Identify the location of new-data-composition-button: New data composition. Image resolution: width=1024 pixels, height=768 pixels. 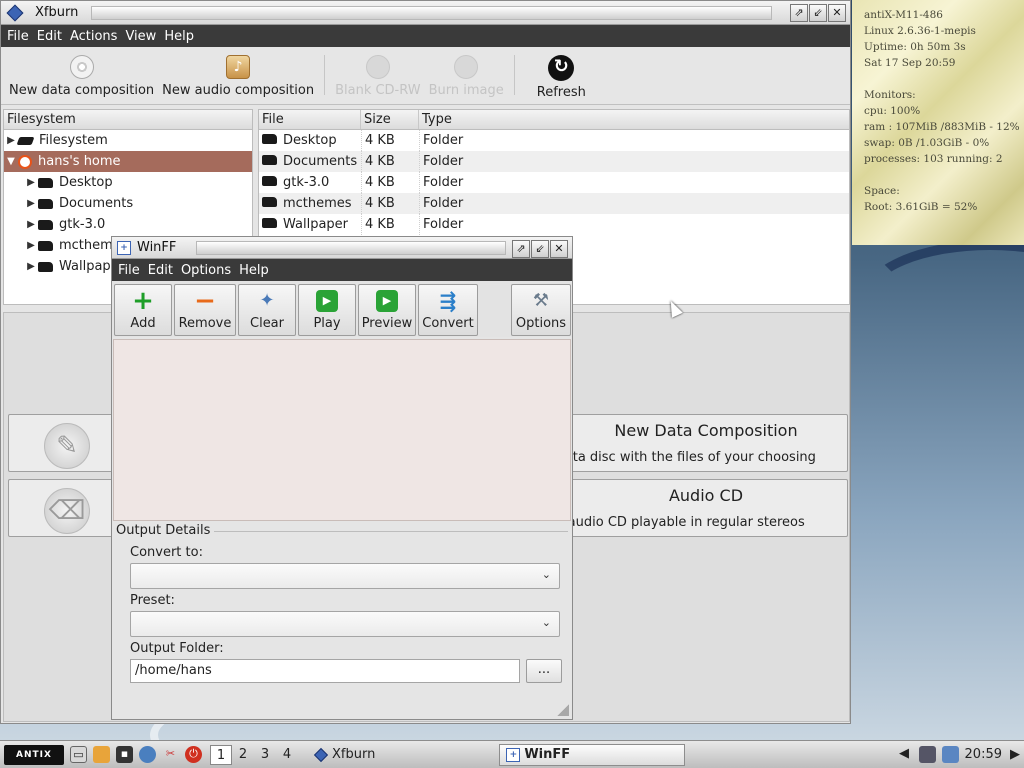
(81, 72).